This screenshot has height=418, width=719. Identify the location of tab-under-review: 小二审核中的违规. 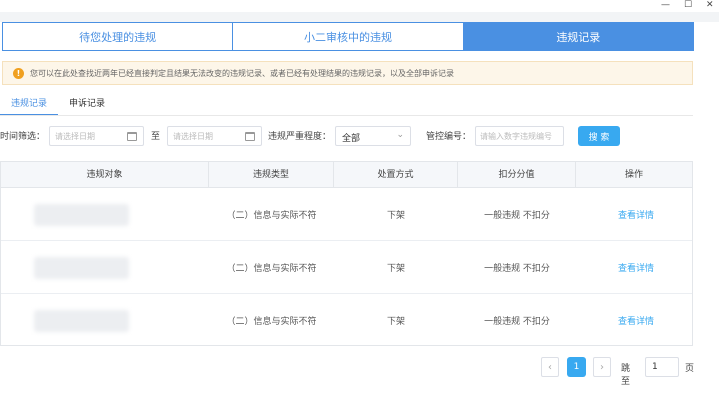
(348, 36).